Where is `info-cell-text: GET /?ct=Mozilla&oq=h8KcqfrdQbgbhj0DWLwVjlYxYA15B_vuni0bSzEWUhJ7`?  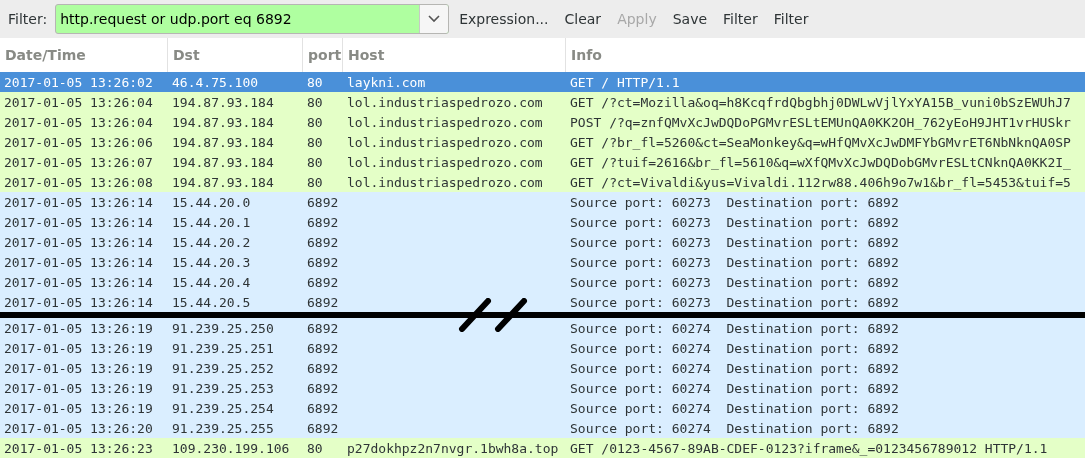
info-cell-text: GET /?ct=Mozilla&oq=h8KcqfrdQbgbhj0DWLwVjlYxYA15B_vuni0bSzEWUhJ7 is located at coordinates (820, 102).